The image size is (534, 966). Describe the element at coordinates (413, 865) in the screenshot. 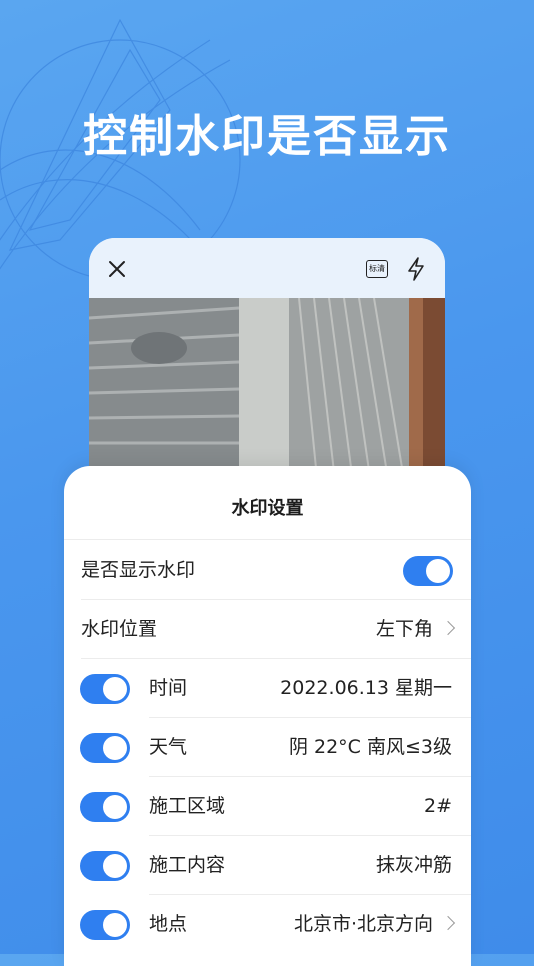

I see `construction-content-value: 抹灰冲筋` at that location.